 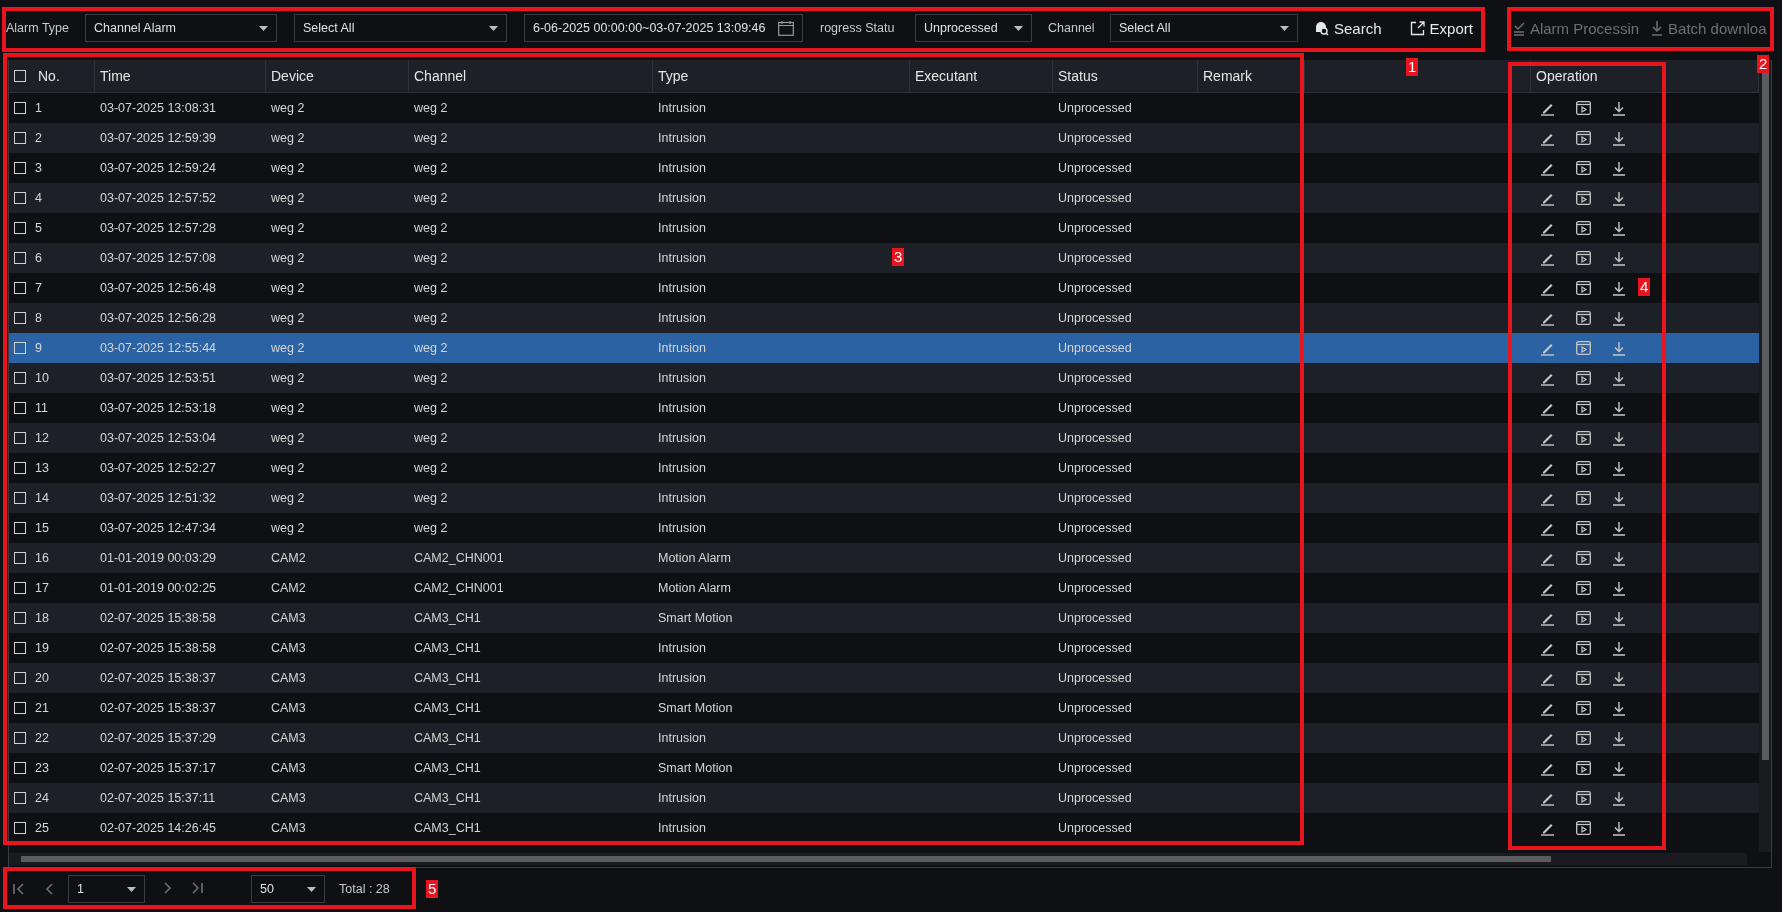 What do you see at coordinates (884, 348) in the screenshot?
I see `table-row: 9 03-07-2025 12:55:44 weg 2 weg 2 Intrusion Unprocessed` at bounding box center [884, 348].